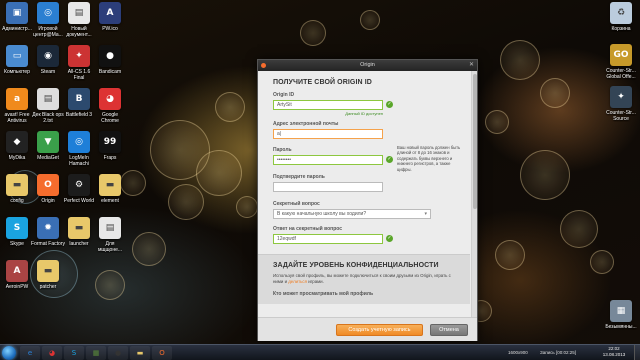 This screenshot has width=640, height=360. I want to click on form-scrollbar, so click(474, 194).